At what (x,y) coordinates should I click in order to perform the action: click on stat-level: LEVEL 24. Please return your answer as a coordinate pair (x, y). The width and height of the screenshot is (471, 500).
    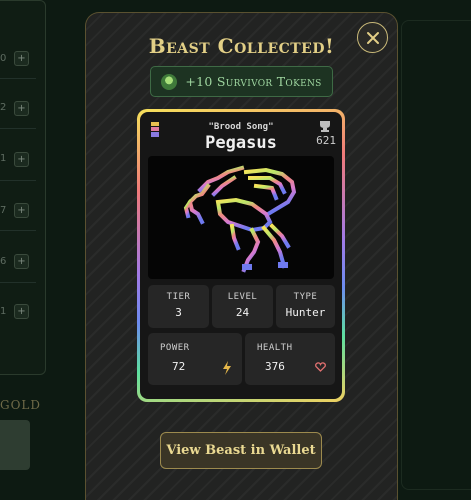
    Looking at the image, I should click on (242, 306).